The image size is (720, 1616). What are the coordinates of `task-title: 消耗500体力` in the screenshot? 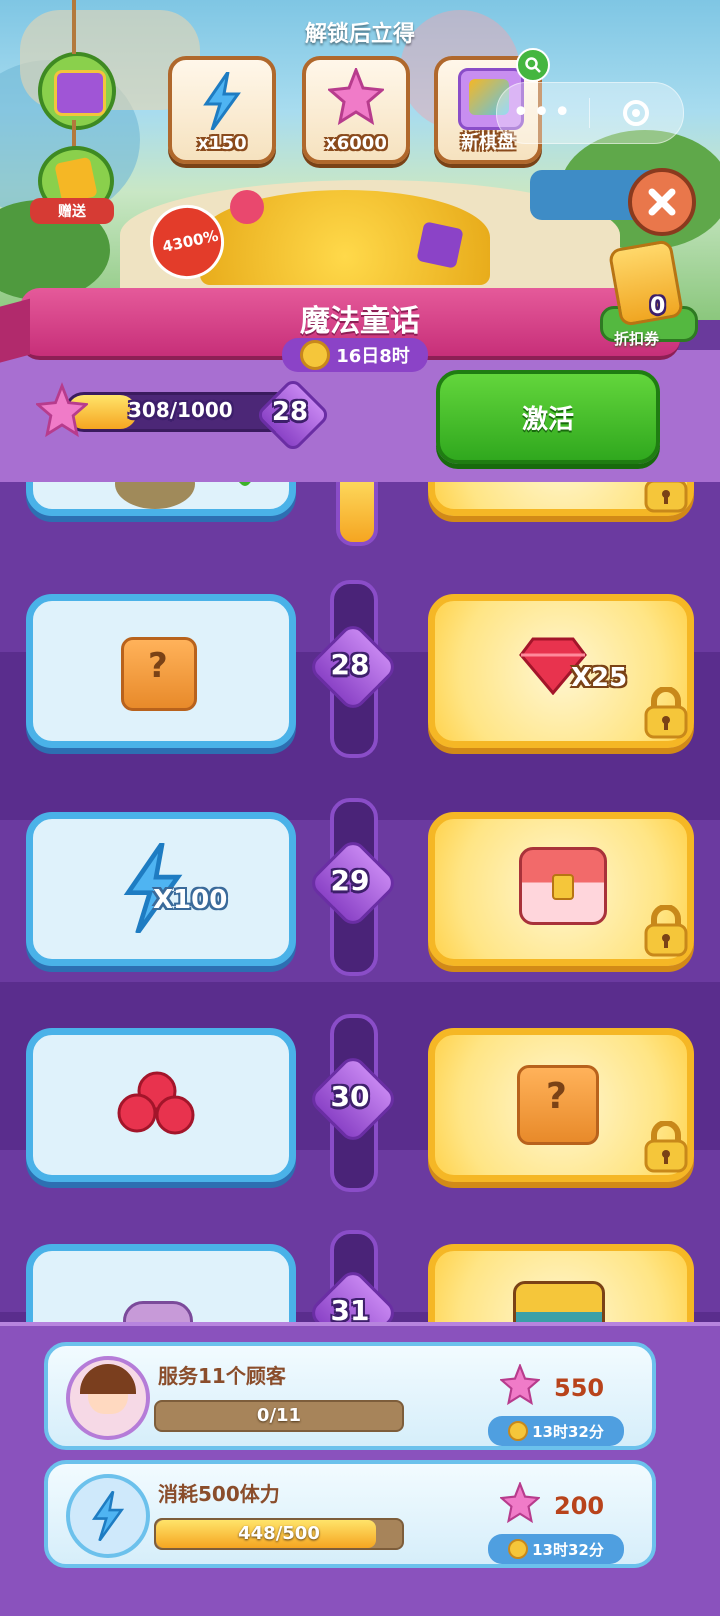 It's located at (219, 1494).